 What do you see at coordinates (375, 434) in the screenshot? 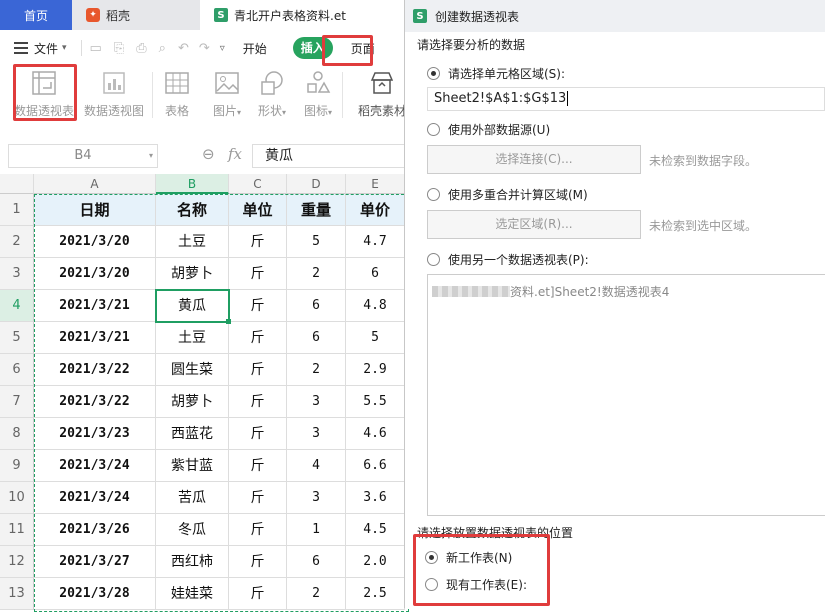
I see `table-cell: 4.6` at bounding box center [375, 434].